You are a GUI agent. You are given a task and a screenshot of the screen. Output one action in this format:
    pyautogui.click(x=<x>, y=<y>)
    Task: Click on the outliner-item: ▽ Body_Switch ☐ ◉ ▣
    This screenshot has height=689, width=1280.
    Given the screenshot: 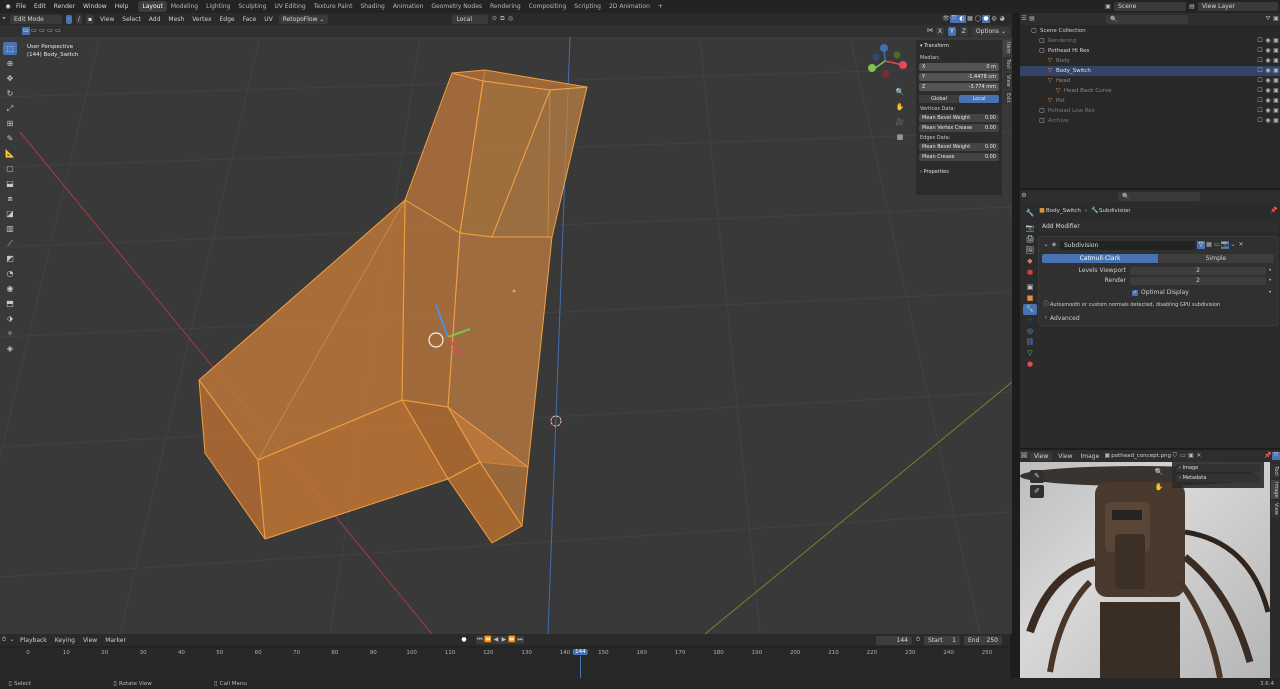 What is the action you would take?
    pyautogui.click(x=1150, y=71)
    